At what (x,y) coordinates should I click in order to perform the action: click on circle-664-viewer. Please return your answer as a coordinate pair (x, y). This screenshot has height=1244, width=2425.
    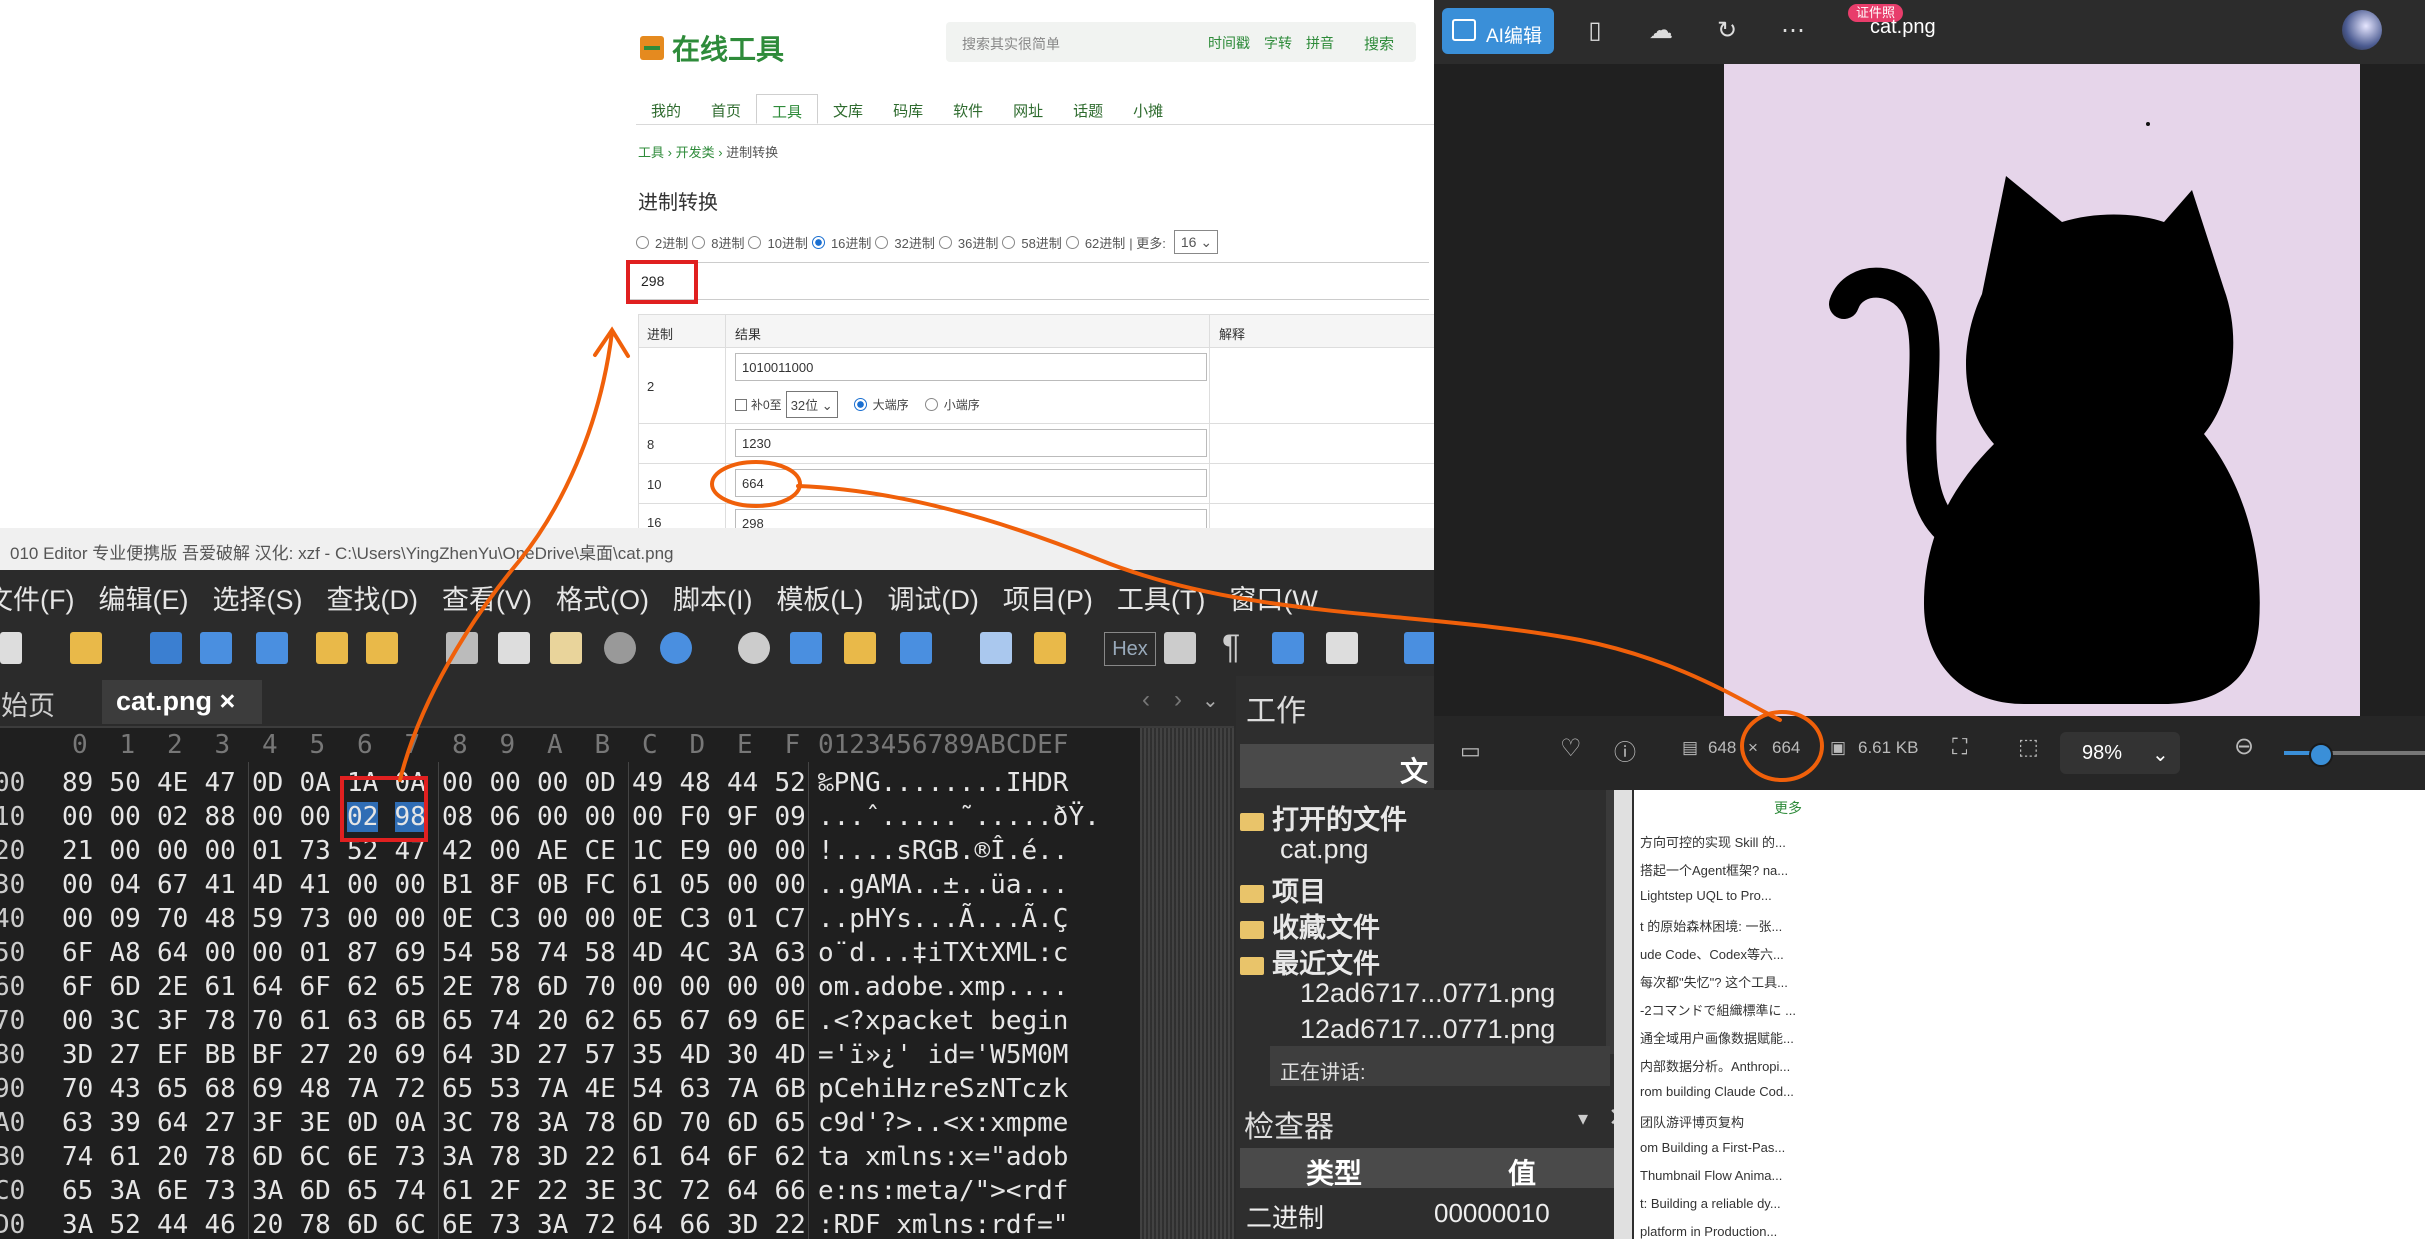
    Looking at the image, I should click on (1782, 746).